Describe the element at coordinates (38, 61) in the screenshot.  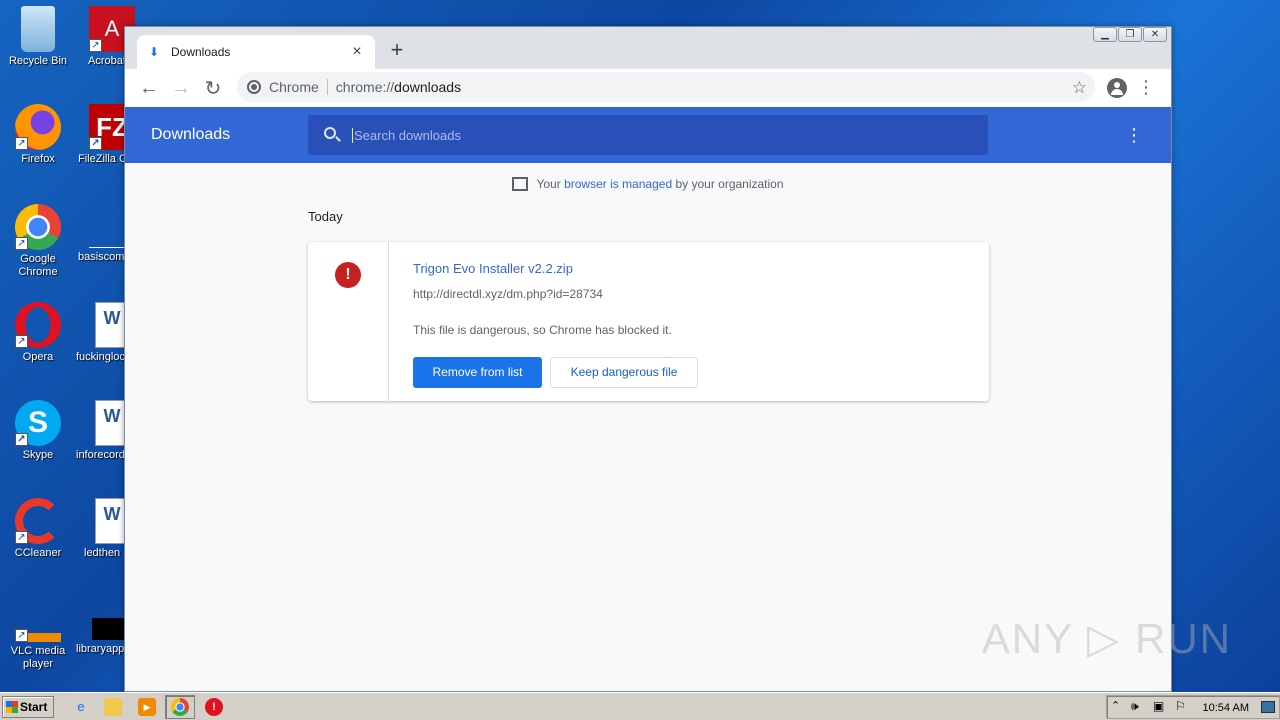
I see `desktop-icon-label: Recycle Bin` at that location.